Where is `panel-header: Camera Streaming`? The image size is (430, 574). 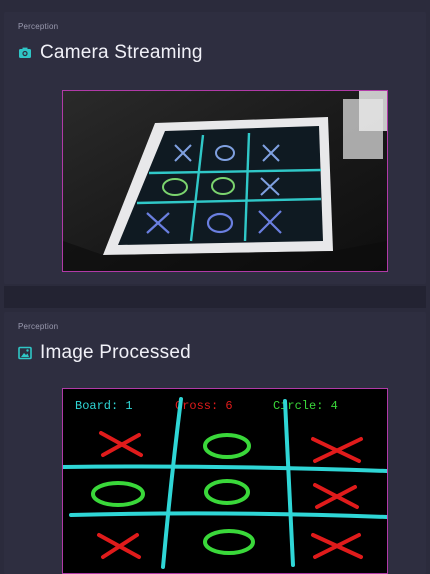 panel-header: Camera Streaming is located at coordinates (110, 53).